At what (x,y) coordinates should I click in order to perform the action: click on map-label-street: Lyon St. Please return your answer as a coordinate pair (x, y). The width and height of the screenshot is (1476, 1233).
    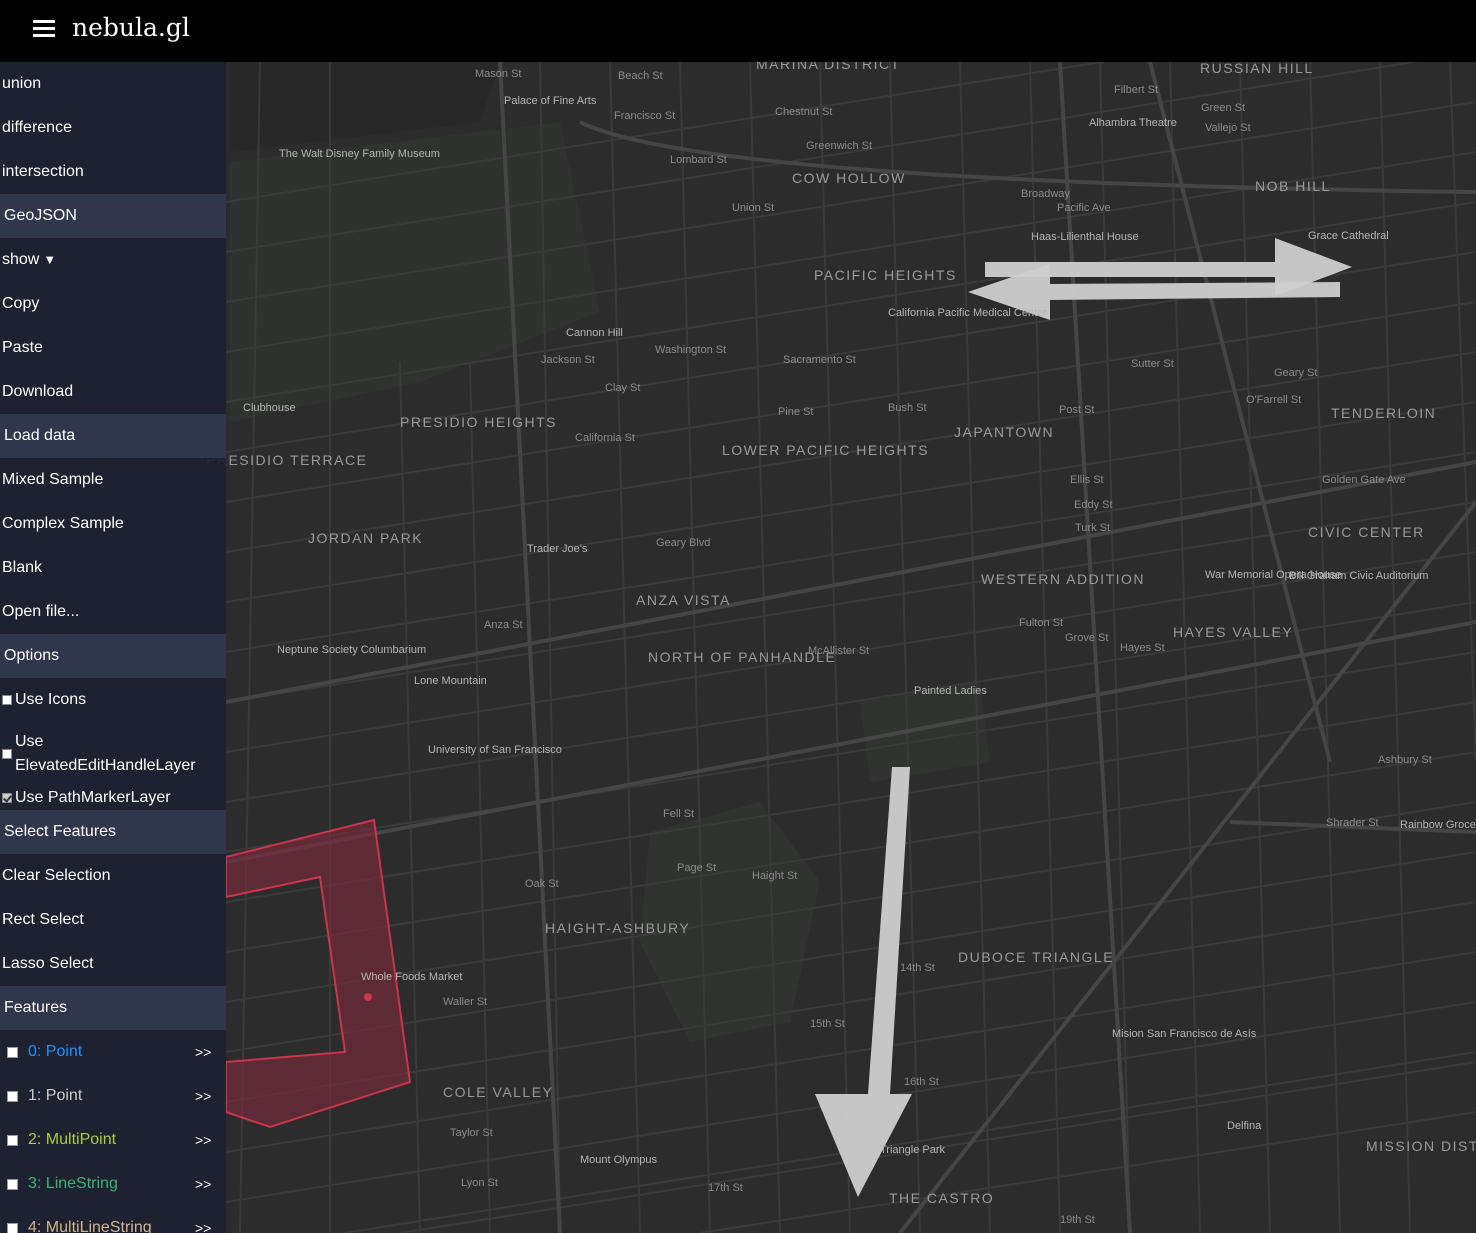
    Looking at the image, I should click on (479, 1183).